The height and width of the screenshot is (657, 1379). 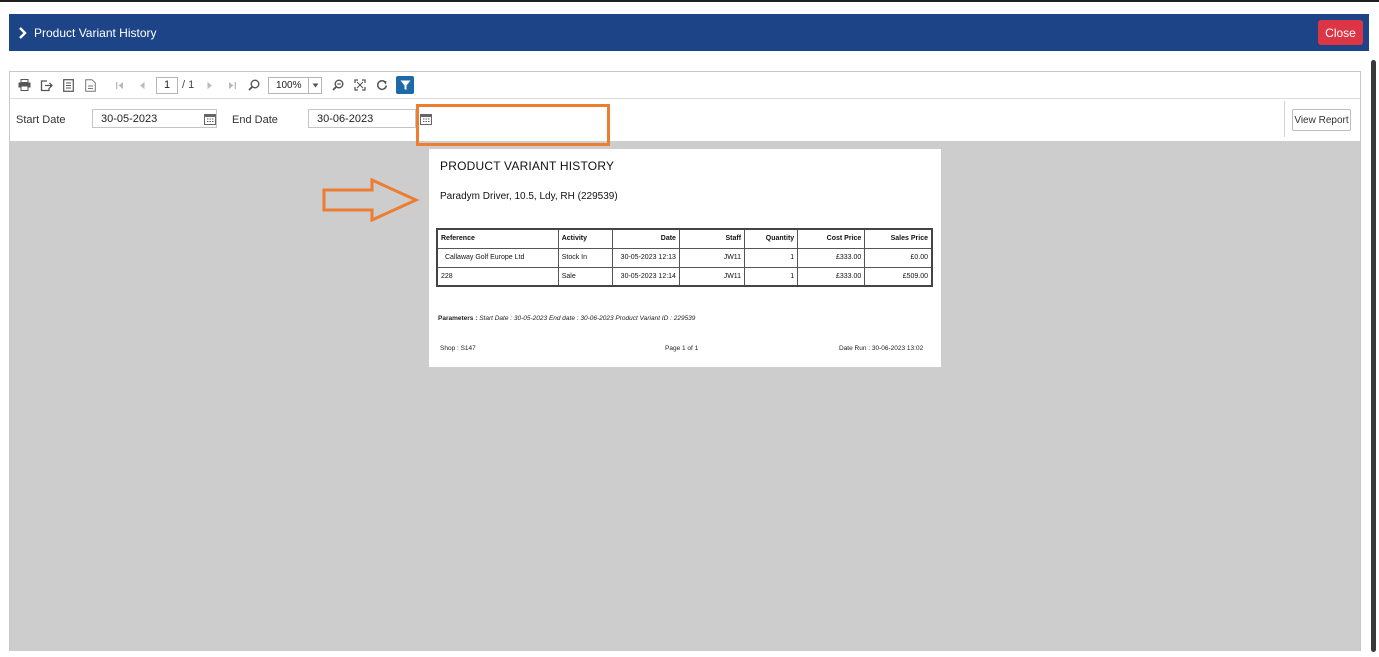 What do you see at coordinates (46, 85) in the screenshot?
I see `export-icon` at bounding box center [46, 85].